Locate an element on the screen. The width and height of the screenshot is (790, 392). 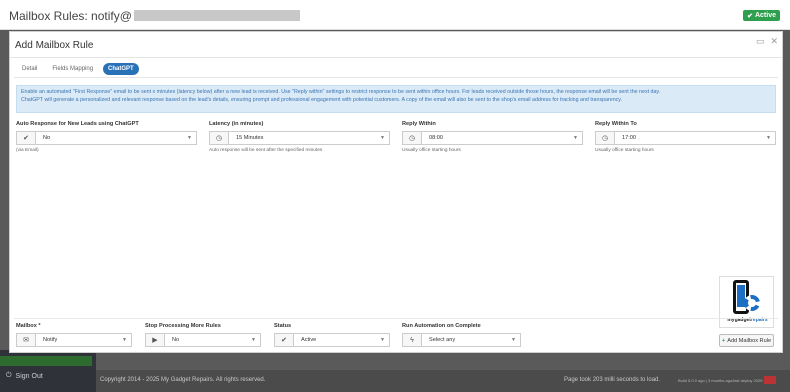
add-mailbox-rule-label: Add Mailbox Rule is located at coordinates (749, 340).